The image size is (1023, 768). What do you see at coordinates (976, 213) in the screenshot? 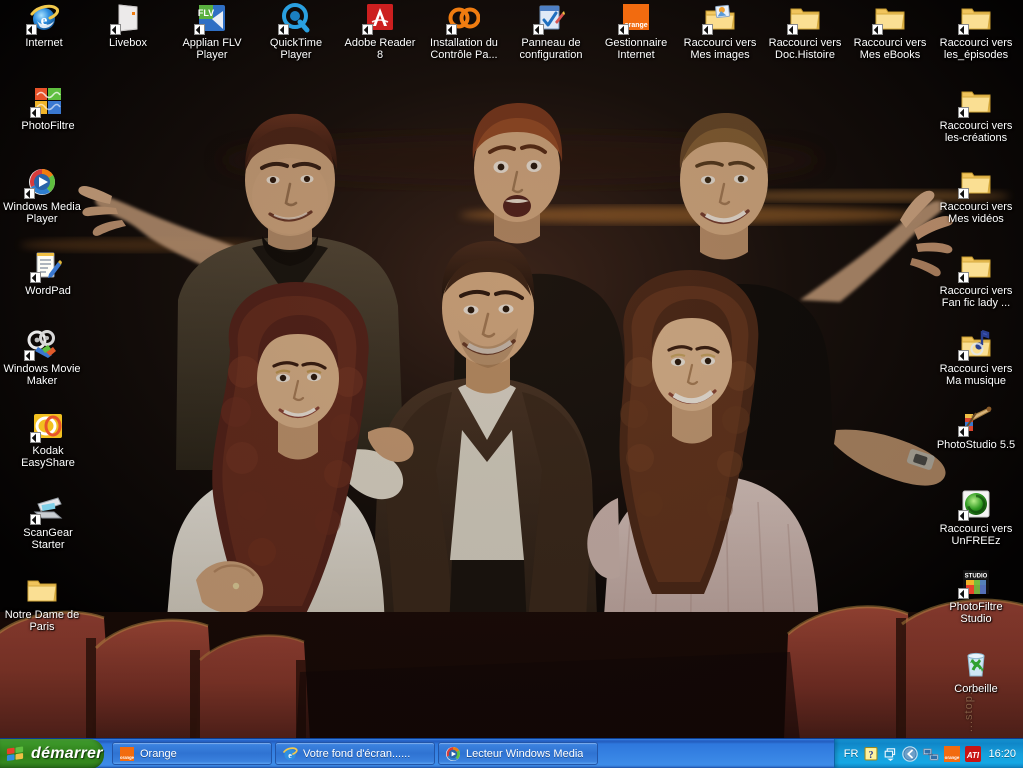
I see `icon-label: Raccourci vers Mes vidéos` at bounding box center [976, 213].